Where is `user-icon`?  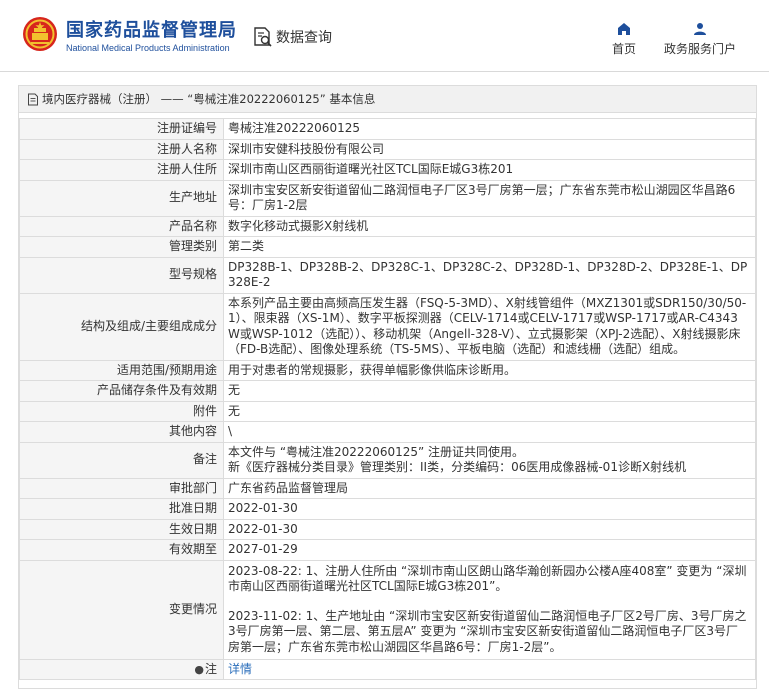
user-icon is located at coordinates (700, 29).